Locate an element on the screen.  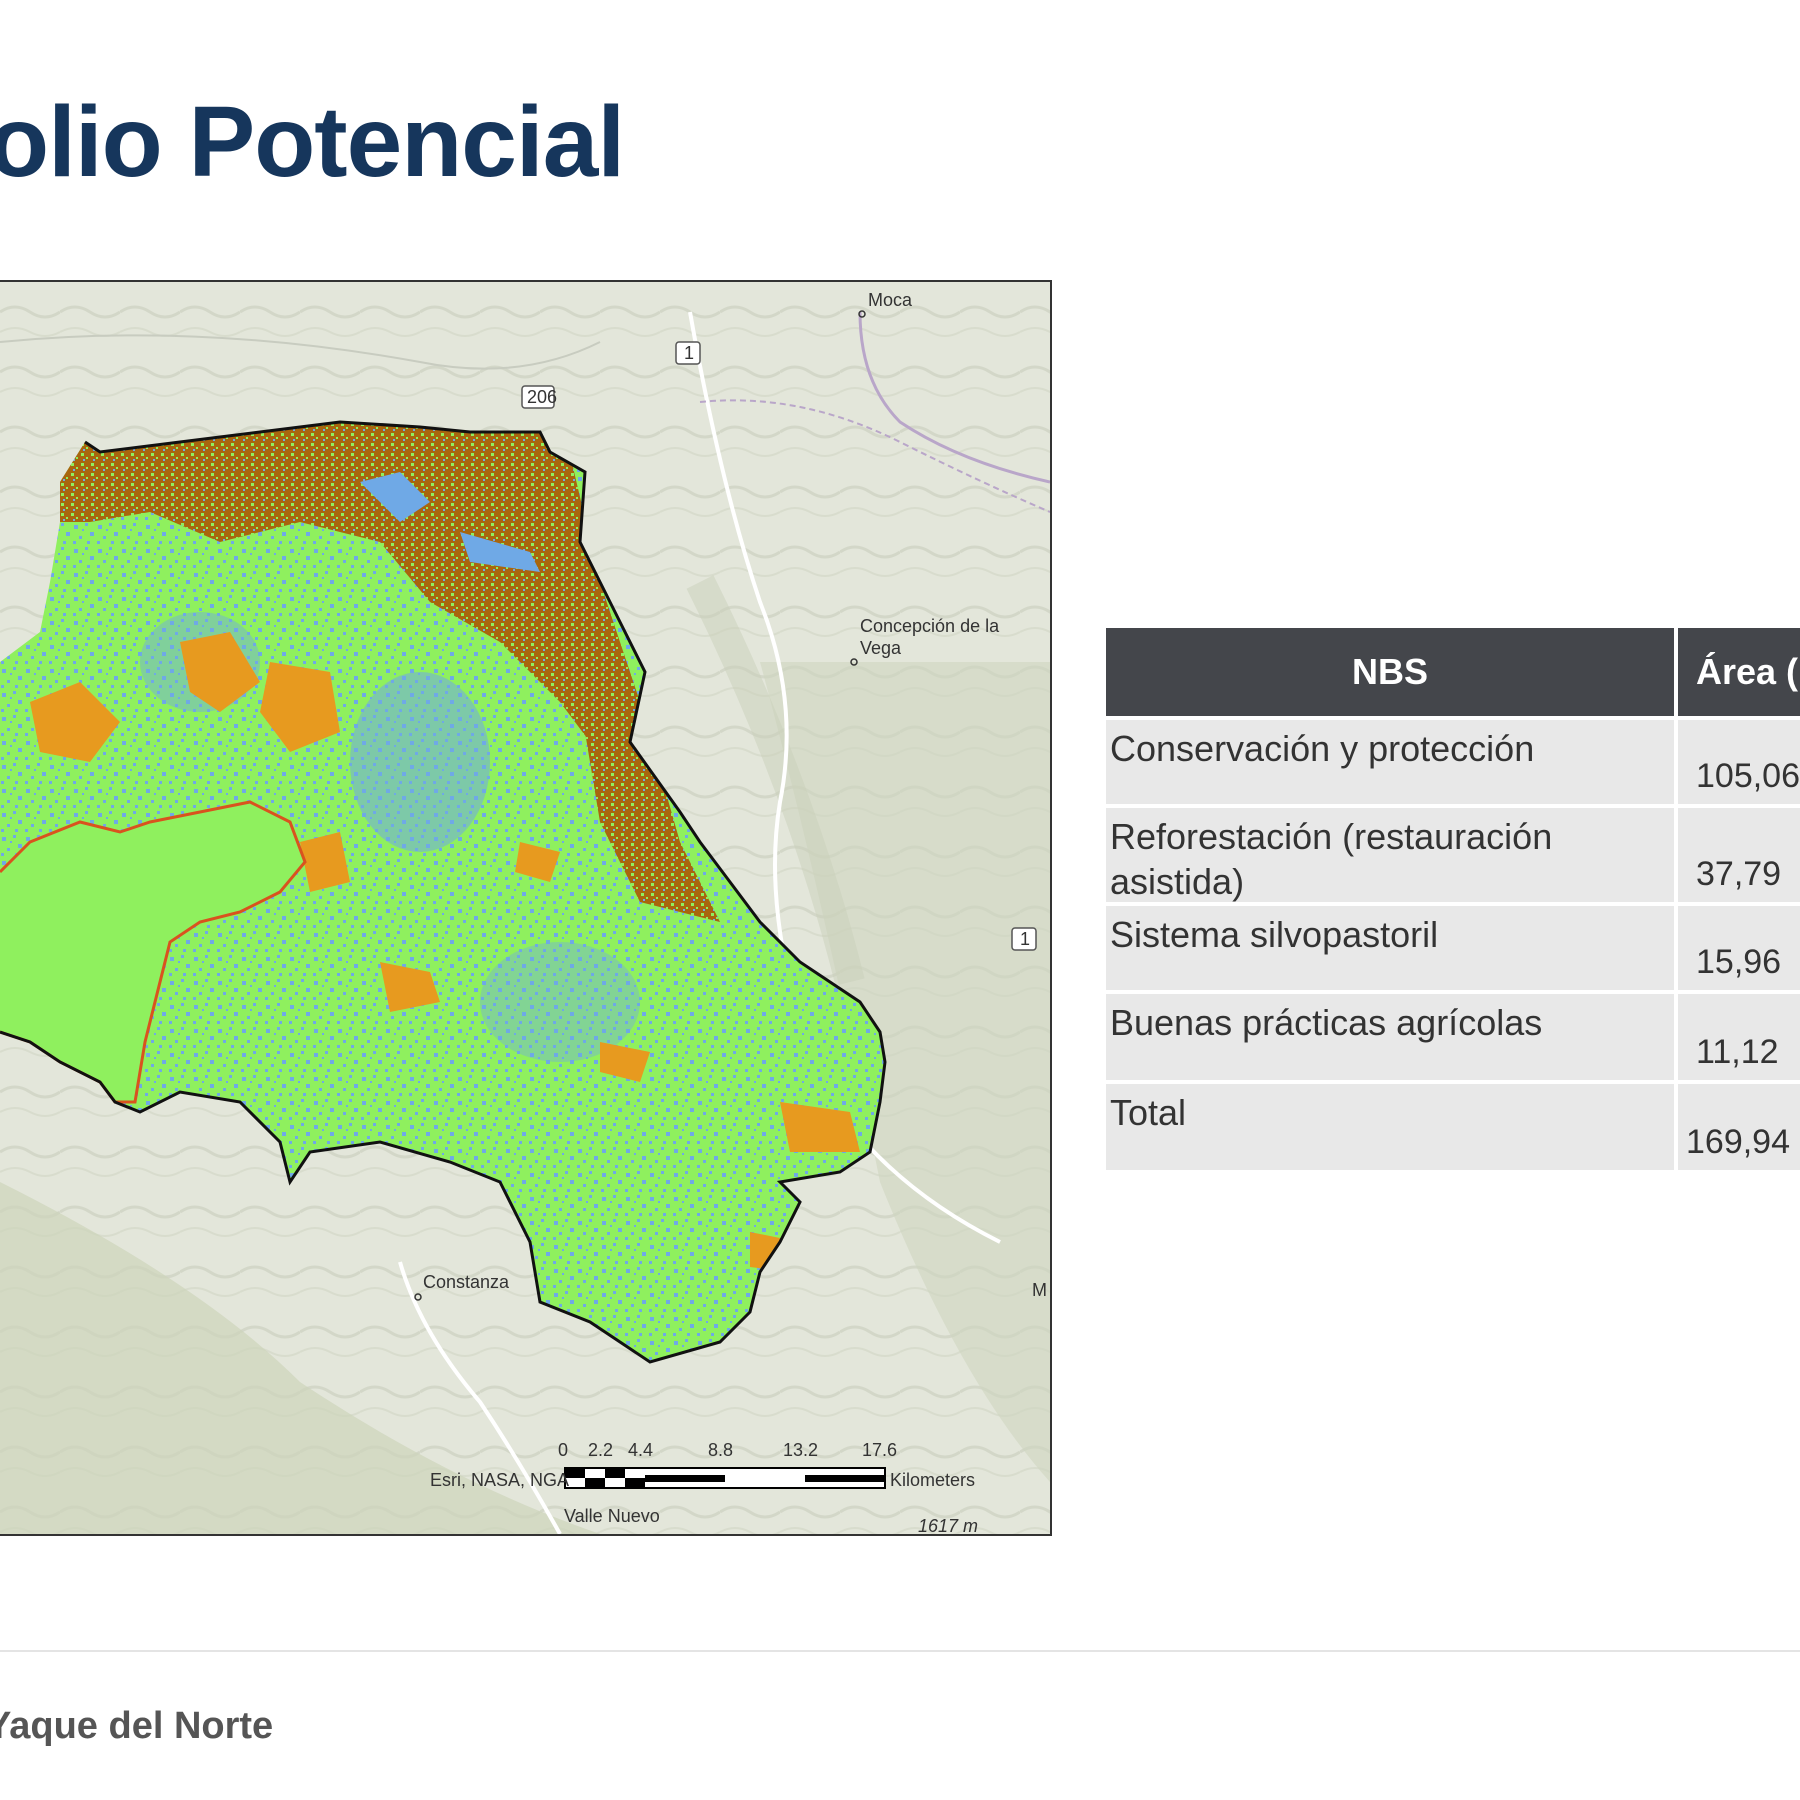
scale-unit: Kilometers is located at coordinates (932, 1480).